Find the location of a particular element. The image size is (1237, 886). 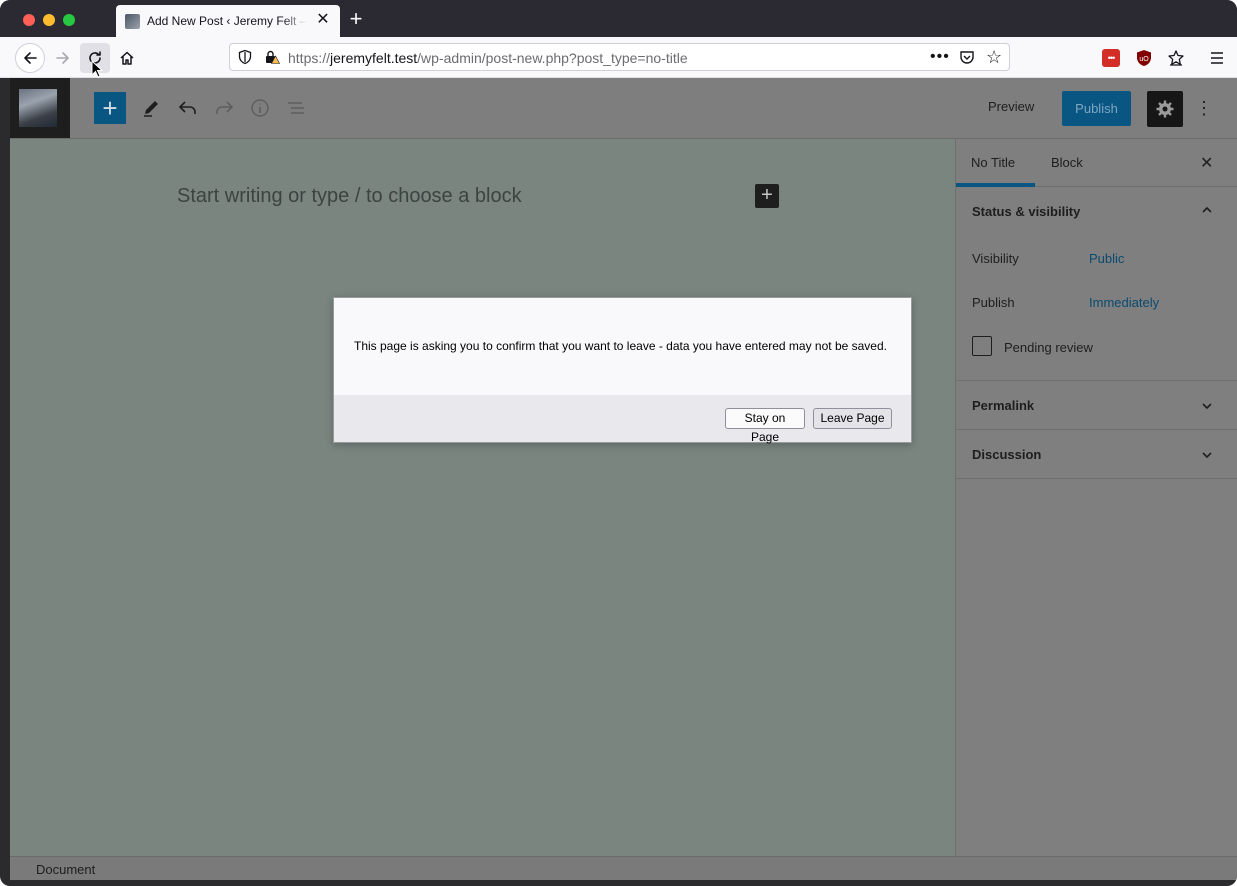

tracking-shield-icon is located at coordinates (245, 57).